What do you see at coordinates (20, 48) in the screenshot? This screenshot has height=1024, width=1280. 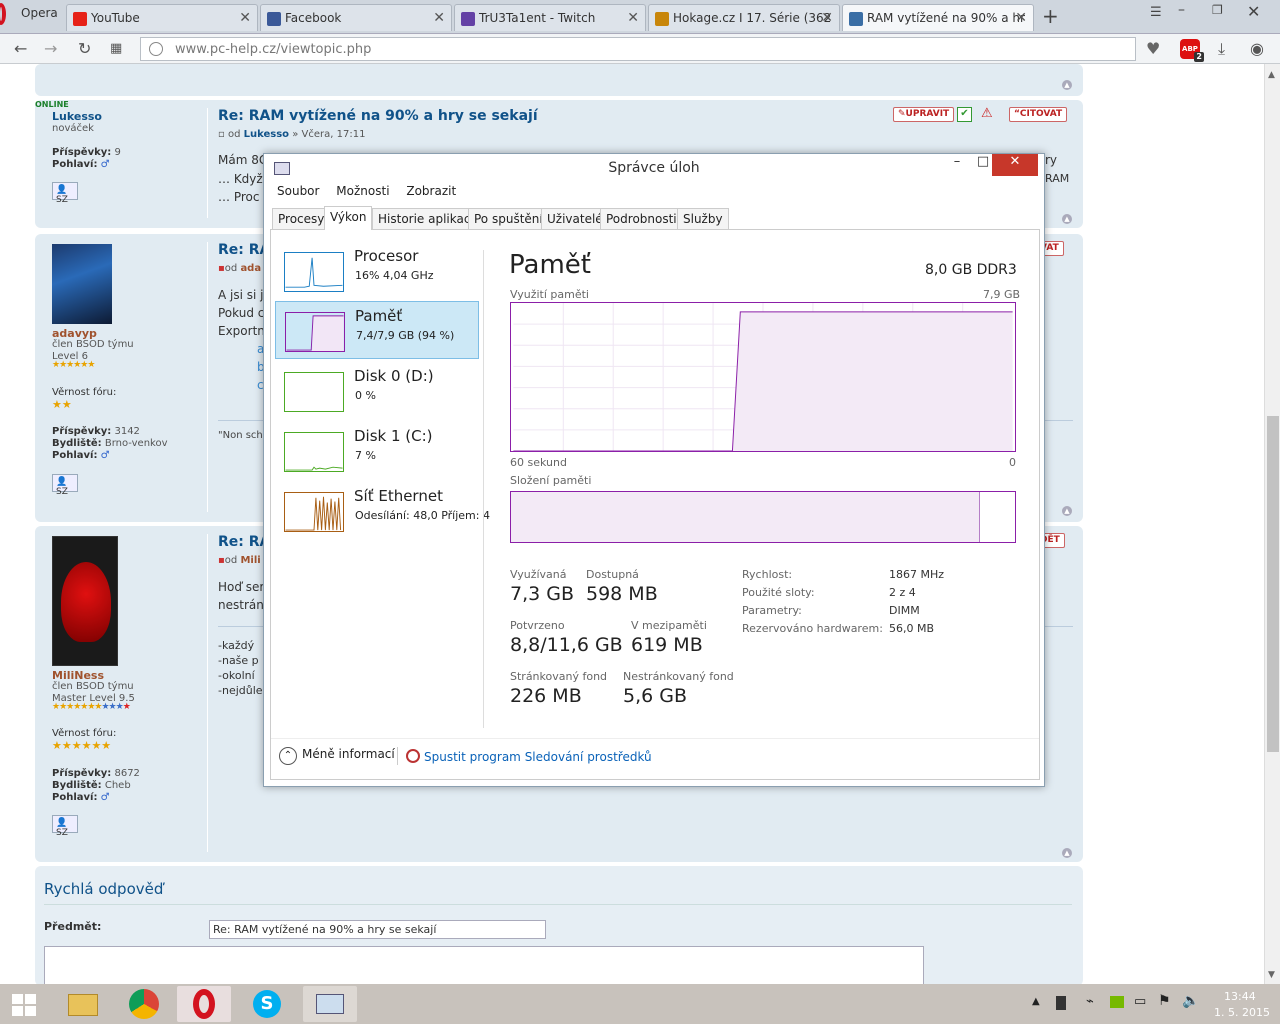 I see `back-icon: ←` at bounding box center [20, 48].